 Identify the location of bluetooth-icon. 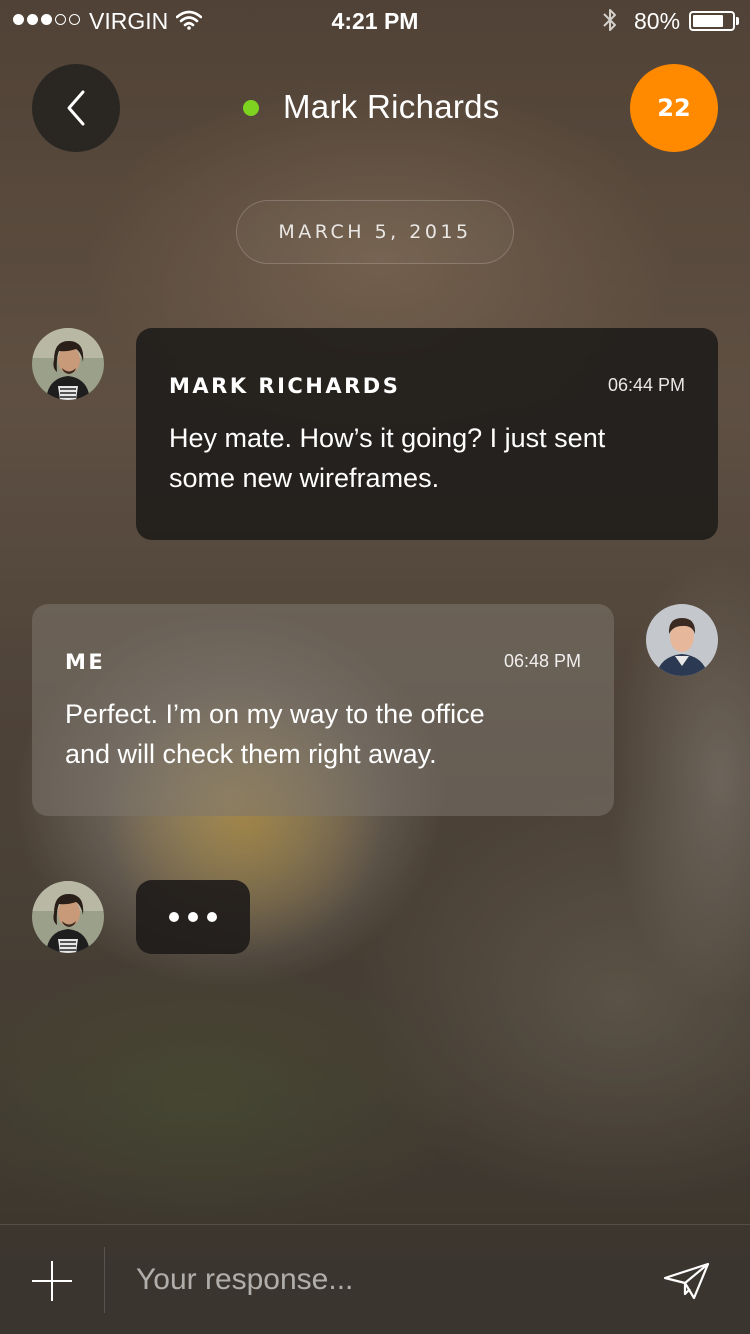
(610, 23).